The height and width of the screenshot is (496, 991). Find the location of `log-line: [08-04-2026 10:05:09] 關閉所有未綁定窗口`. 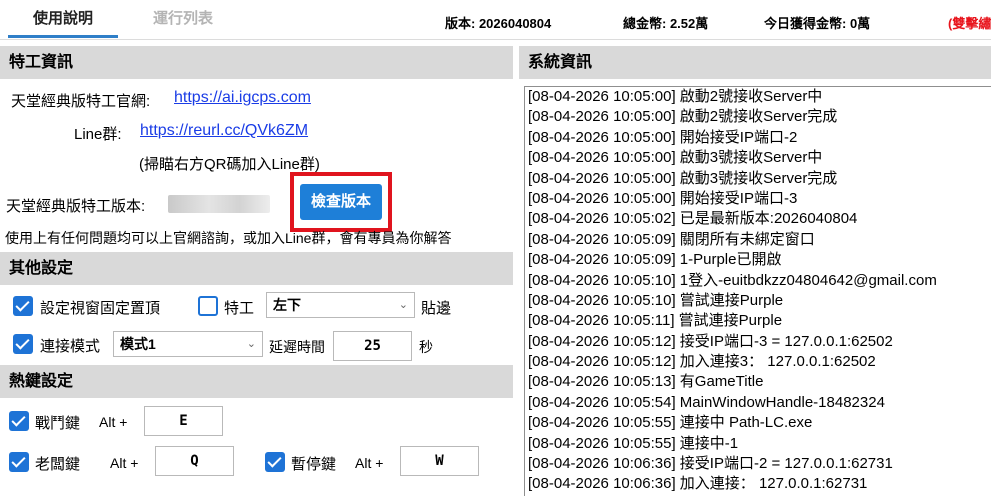

log-line: [08-04-2026 10:05:09] 關閉所有未綁定窗口 is located at coordinates (671, 239).